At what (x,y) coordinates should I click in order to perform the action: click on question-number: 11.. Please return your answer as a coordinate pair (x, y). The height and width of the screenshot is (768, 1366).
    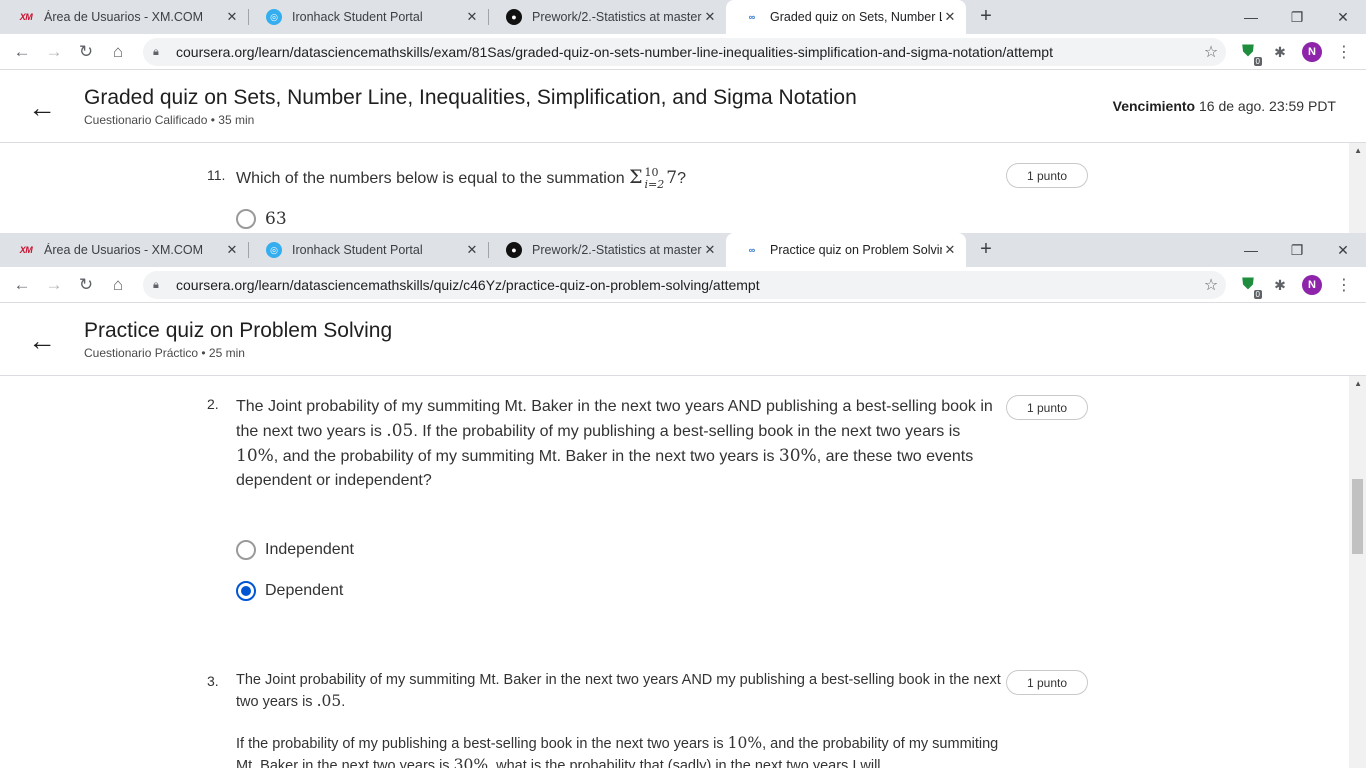
    Looking at the image, I should click on (216, 175).